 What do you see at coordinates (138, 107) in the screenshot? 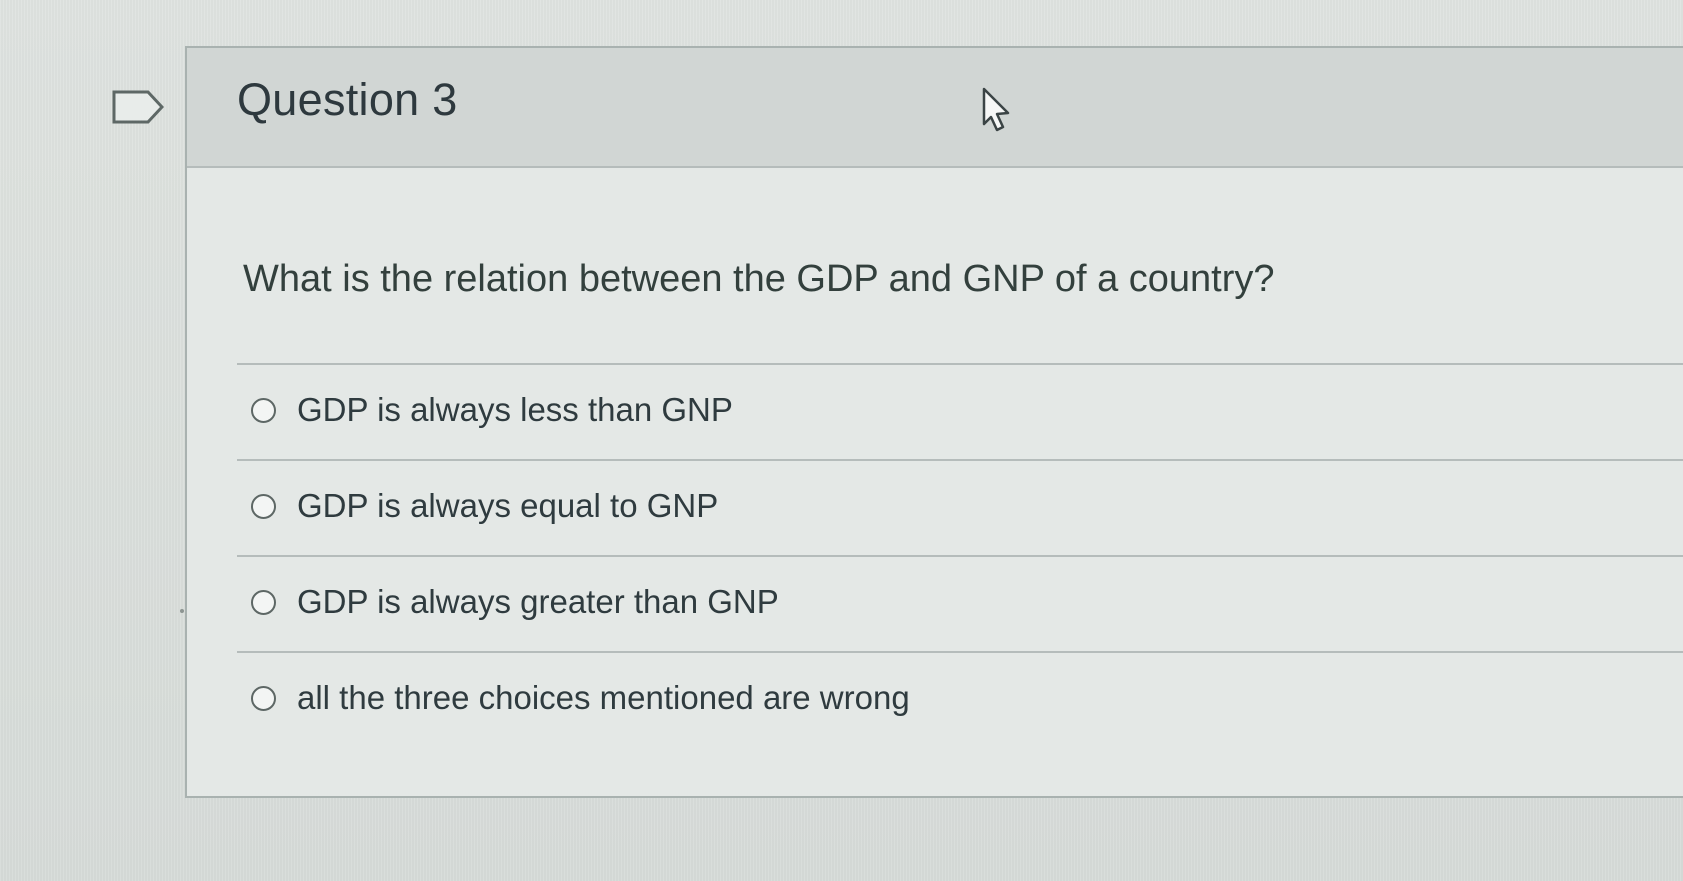
I see `flag-question-icon` at bounding box center [138, 107].